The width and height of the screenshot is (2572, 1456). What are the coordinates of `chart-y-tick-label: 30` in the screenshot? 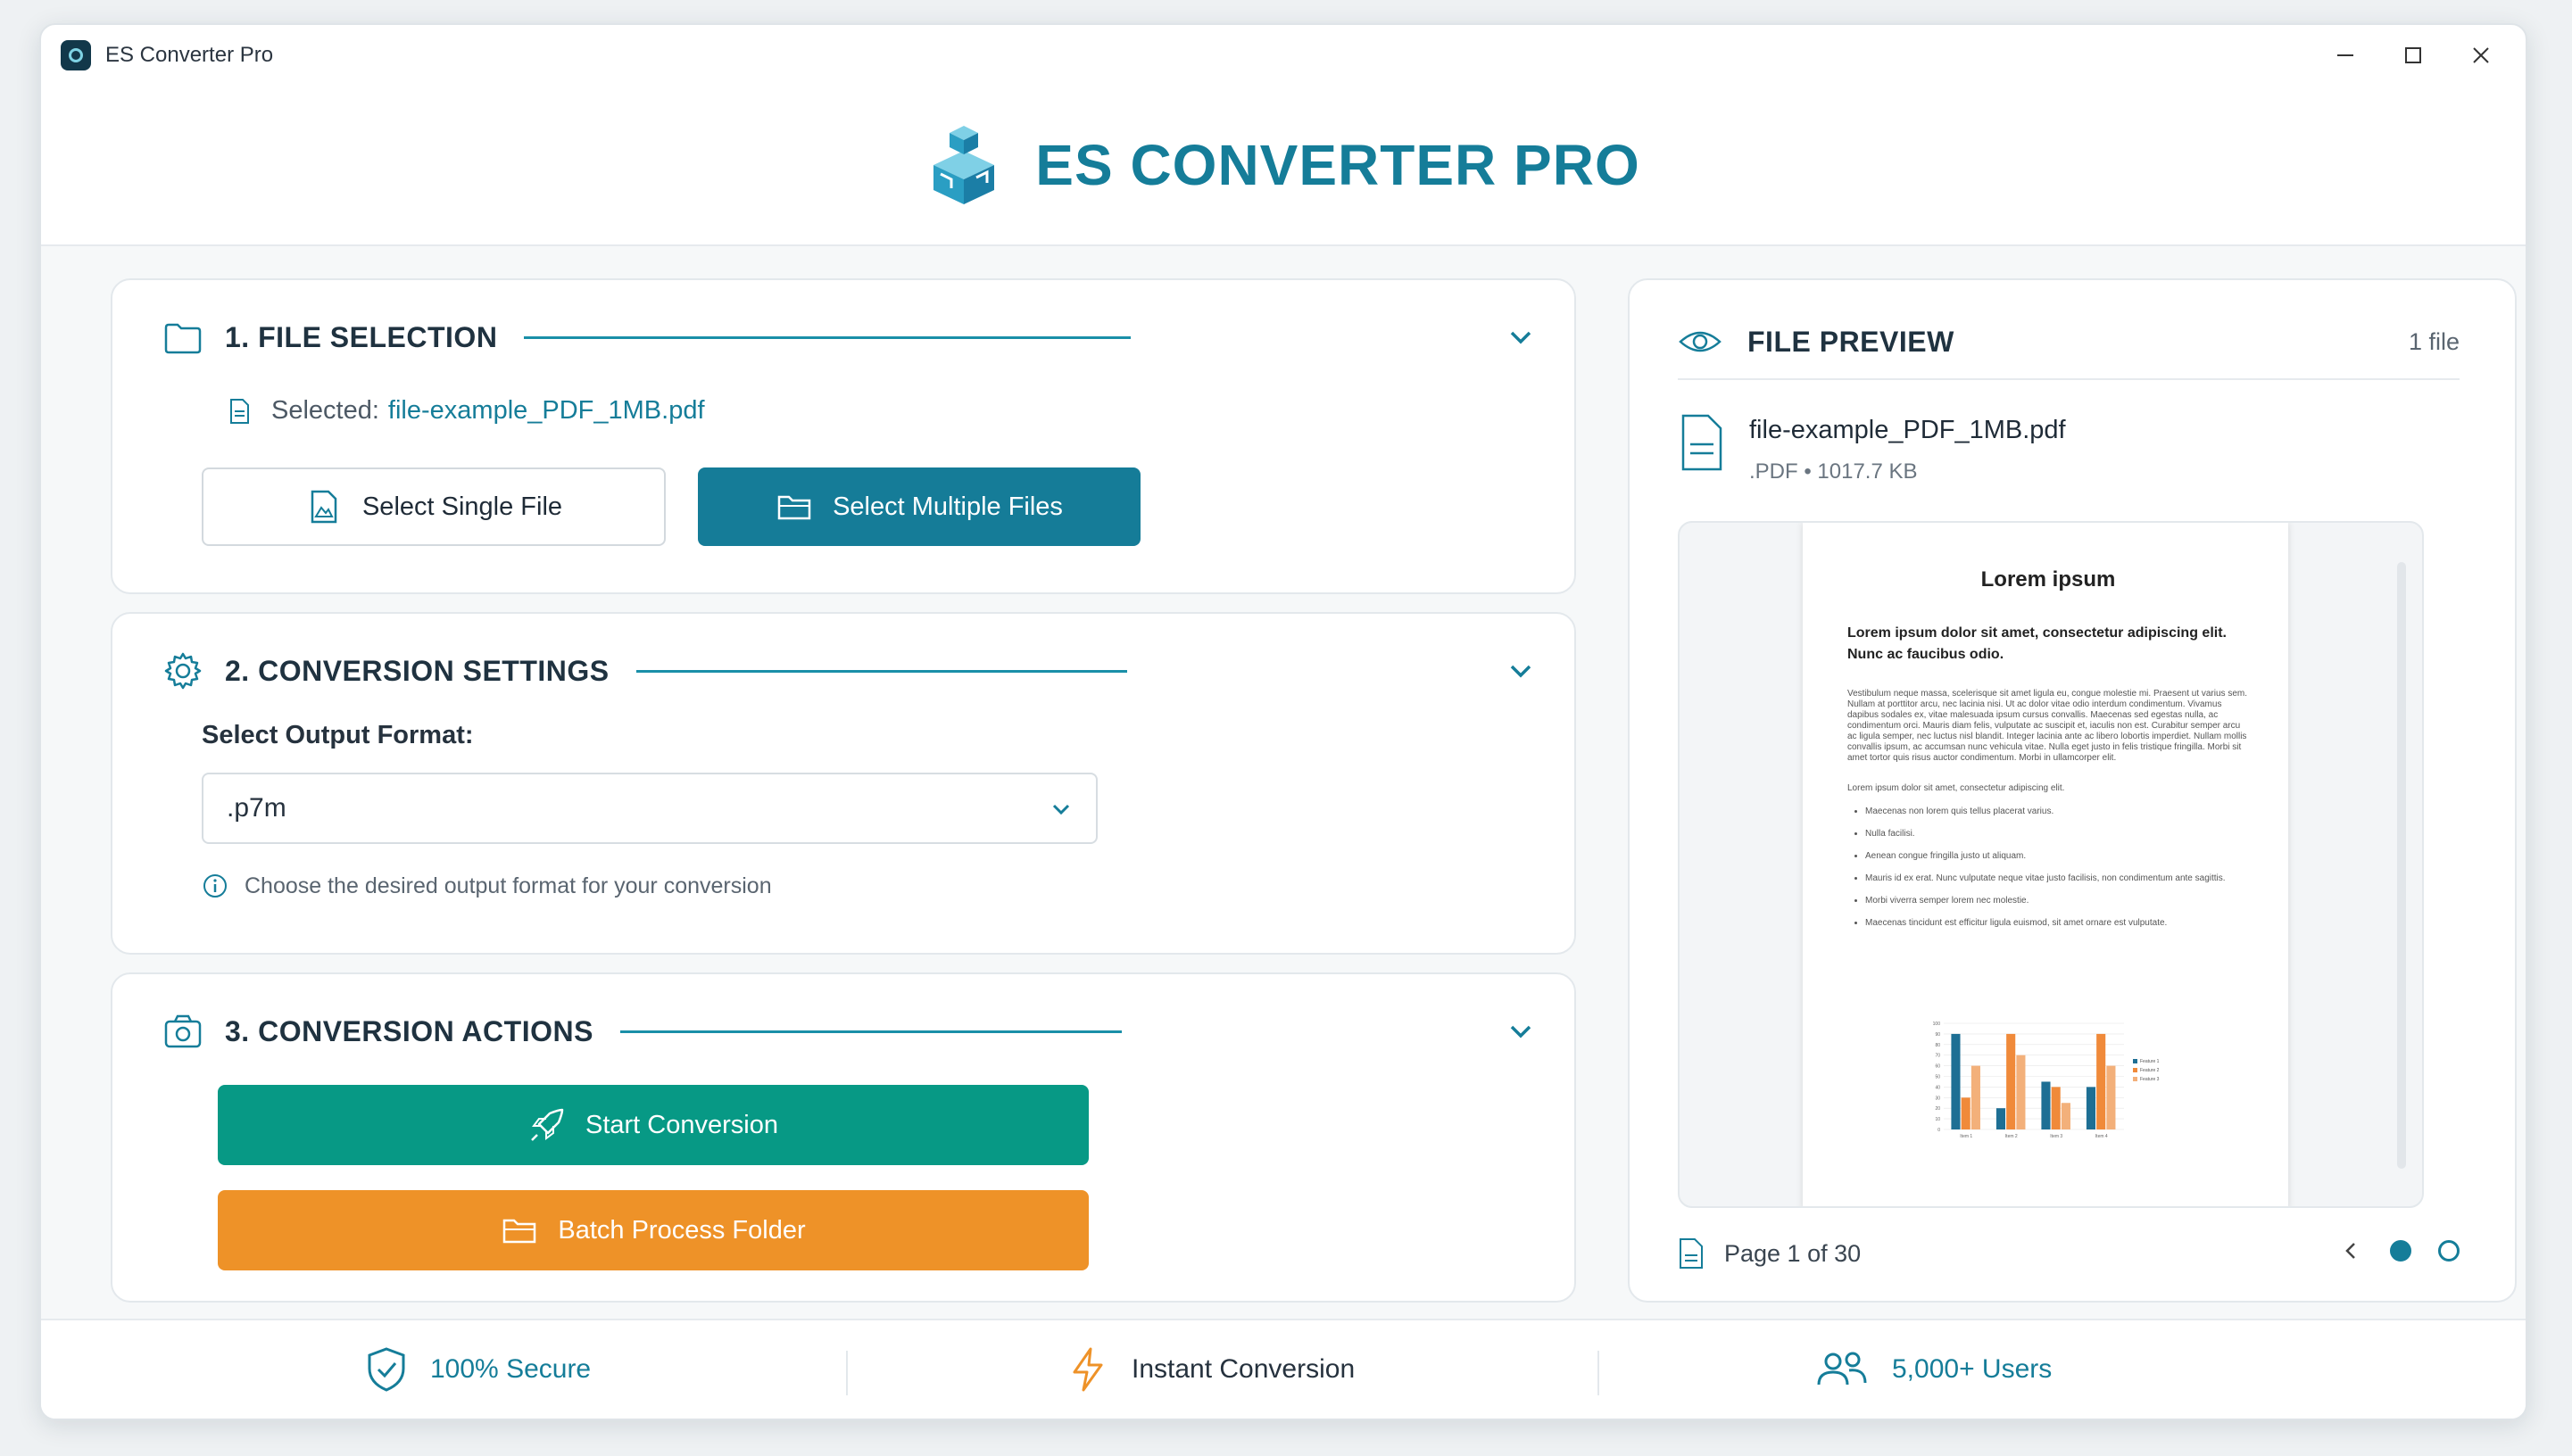 It's located at (1937, 1098).